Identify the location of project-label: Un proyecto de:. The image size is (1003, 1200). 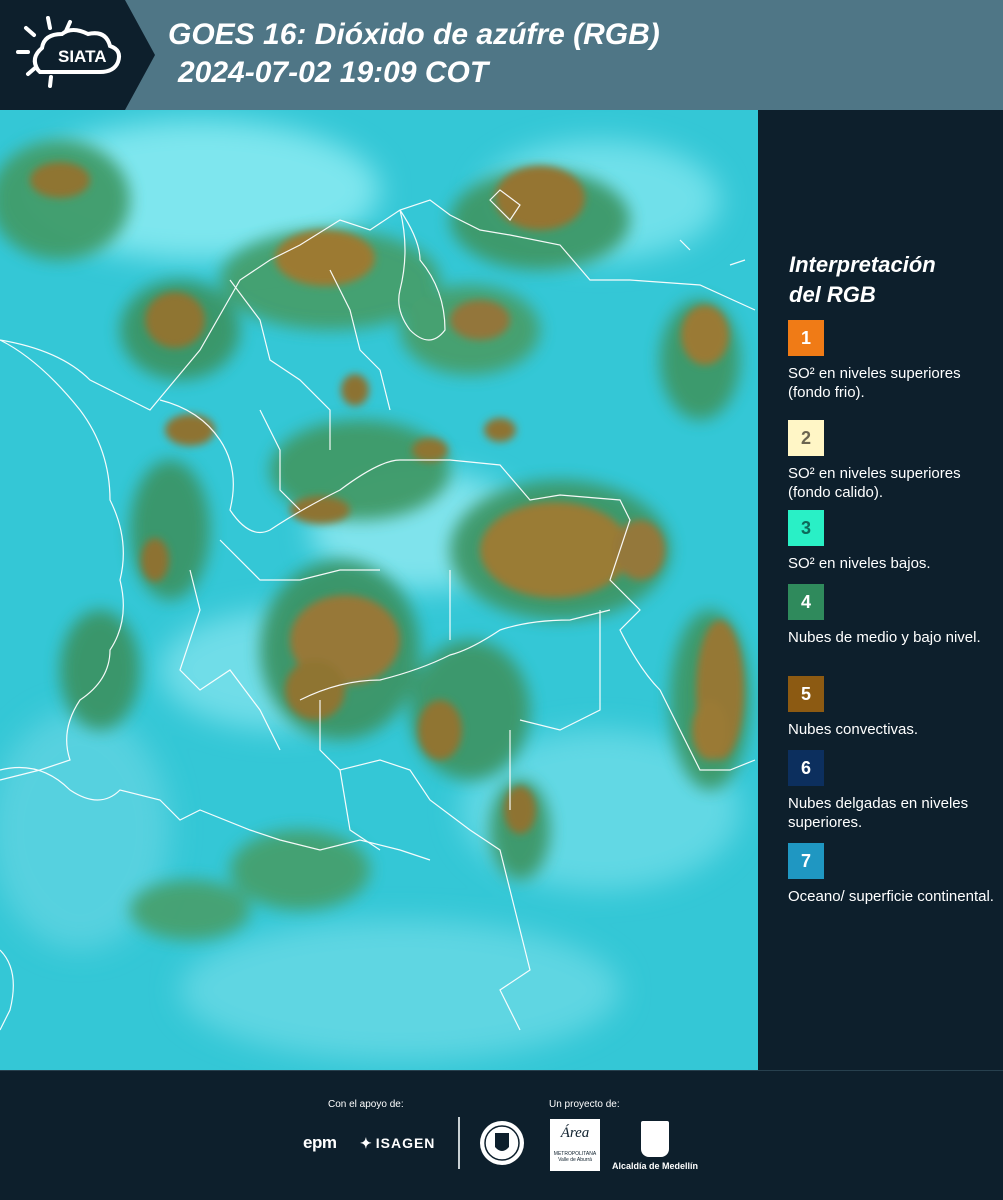
(584, 1104).